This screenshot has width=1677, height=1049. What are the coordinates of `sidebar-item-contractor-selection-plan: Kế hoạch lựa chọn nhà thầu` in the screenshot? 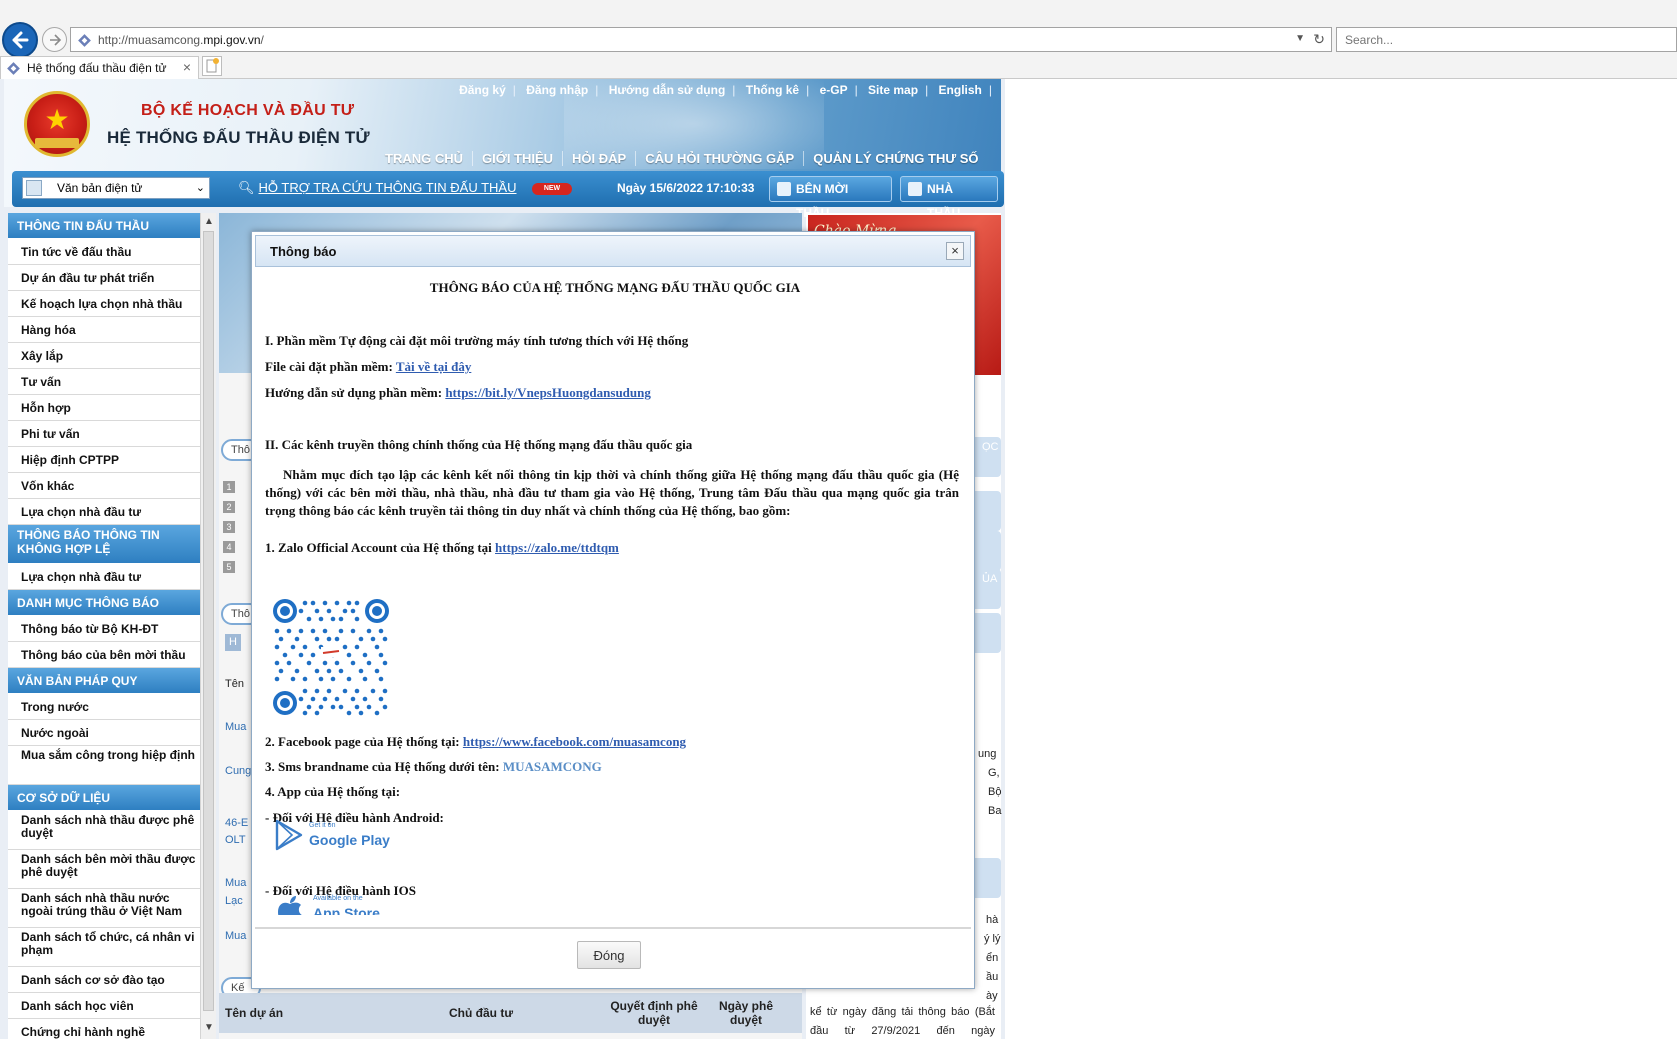 It's located at (104, 304).